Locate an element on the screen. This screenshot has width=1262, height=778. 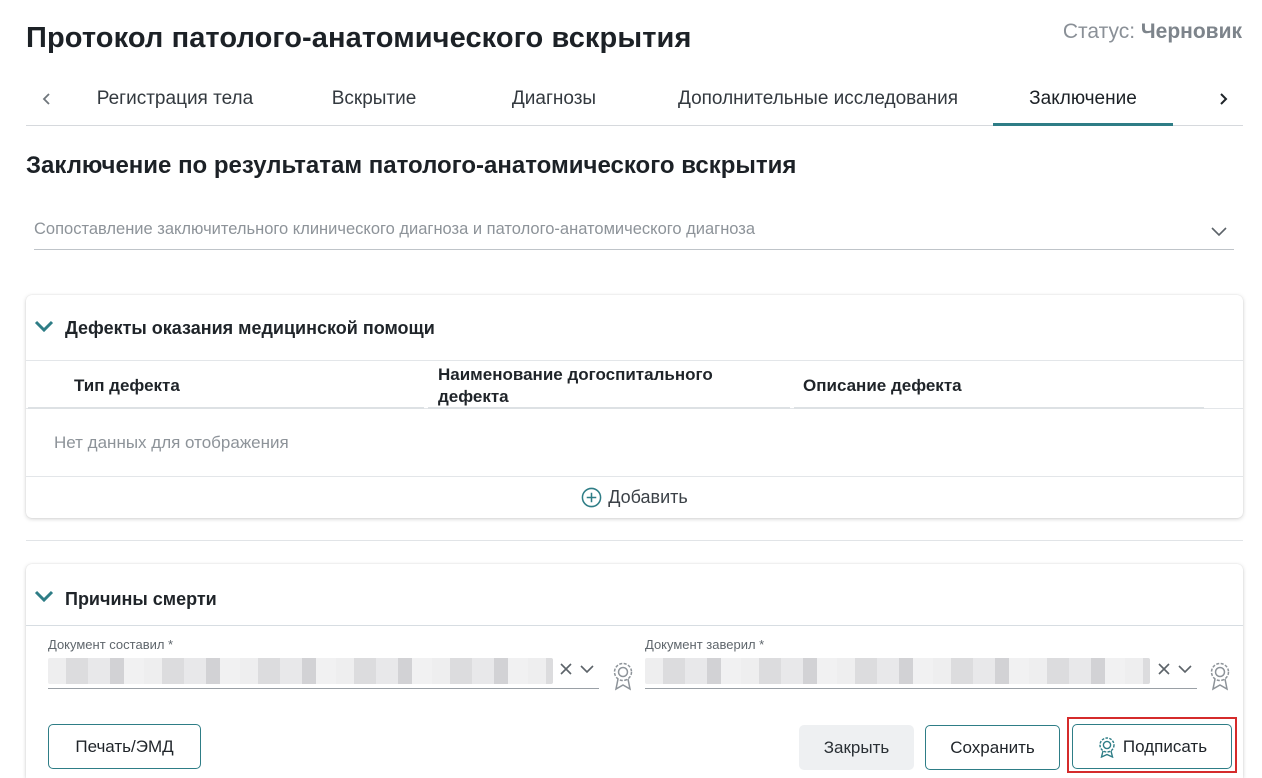
sign-button: Подписать is located at coordinates (1152, 746).